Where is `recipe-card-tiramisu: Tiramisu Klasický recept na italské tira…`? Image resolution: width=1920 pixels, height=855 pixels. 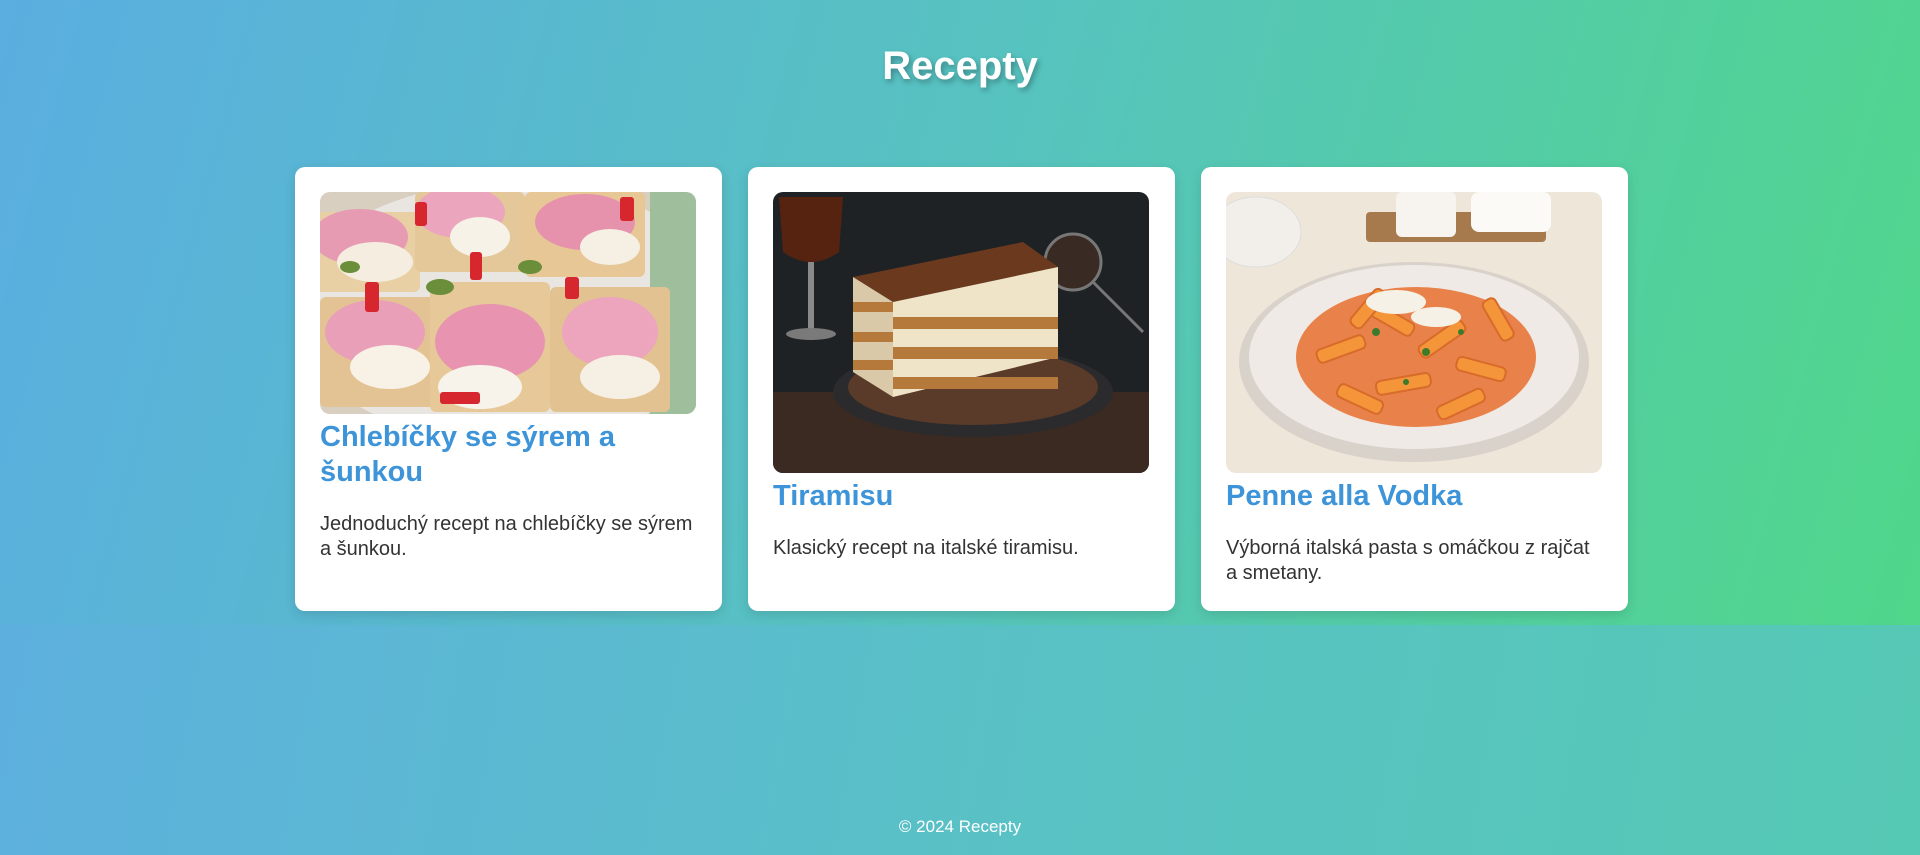
recipe-card-tiramisu: Tiramisu Klasický recept na italské tira… is located at coordinates (961, 389).